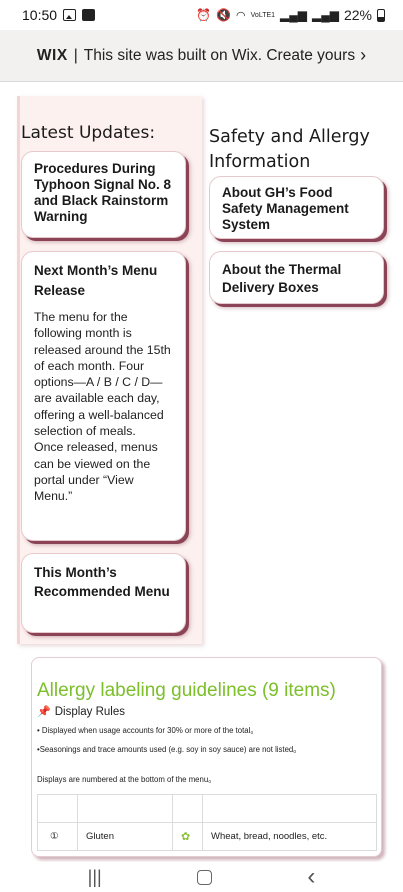 The image size is (403, 892). I want to click on thermal-boxes-card: About the Thermal Delivery Boxes, so click(296, 277).